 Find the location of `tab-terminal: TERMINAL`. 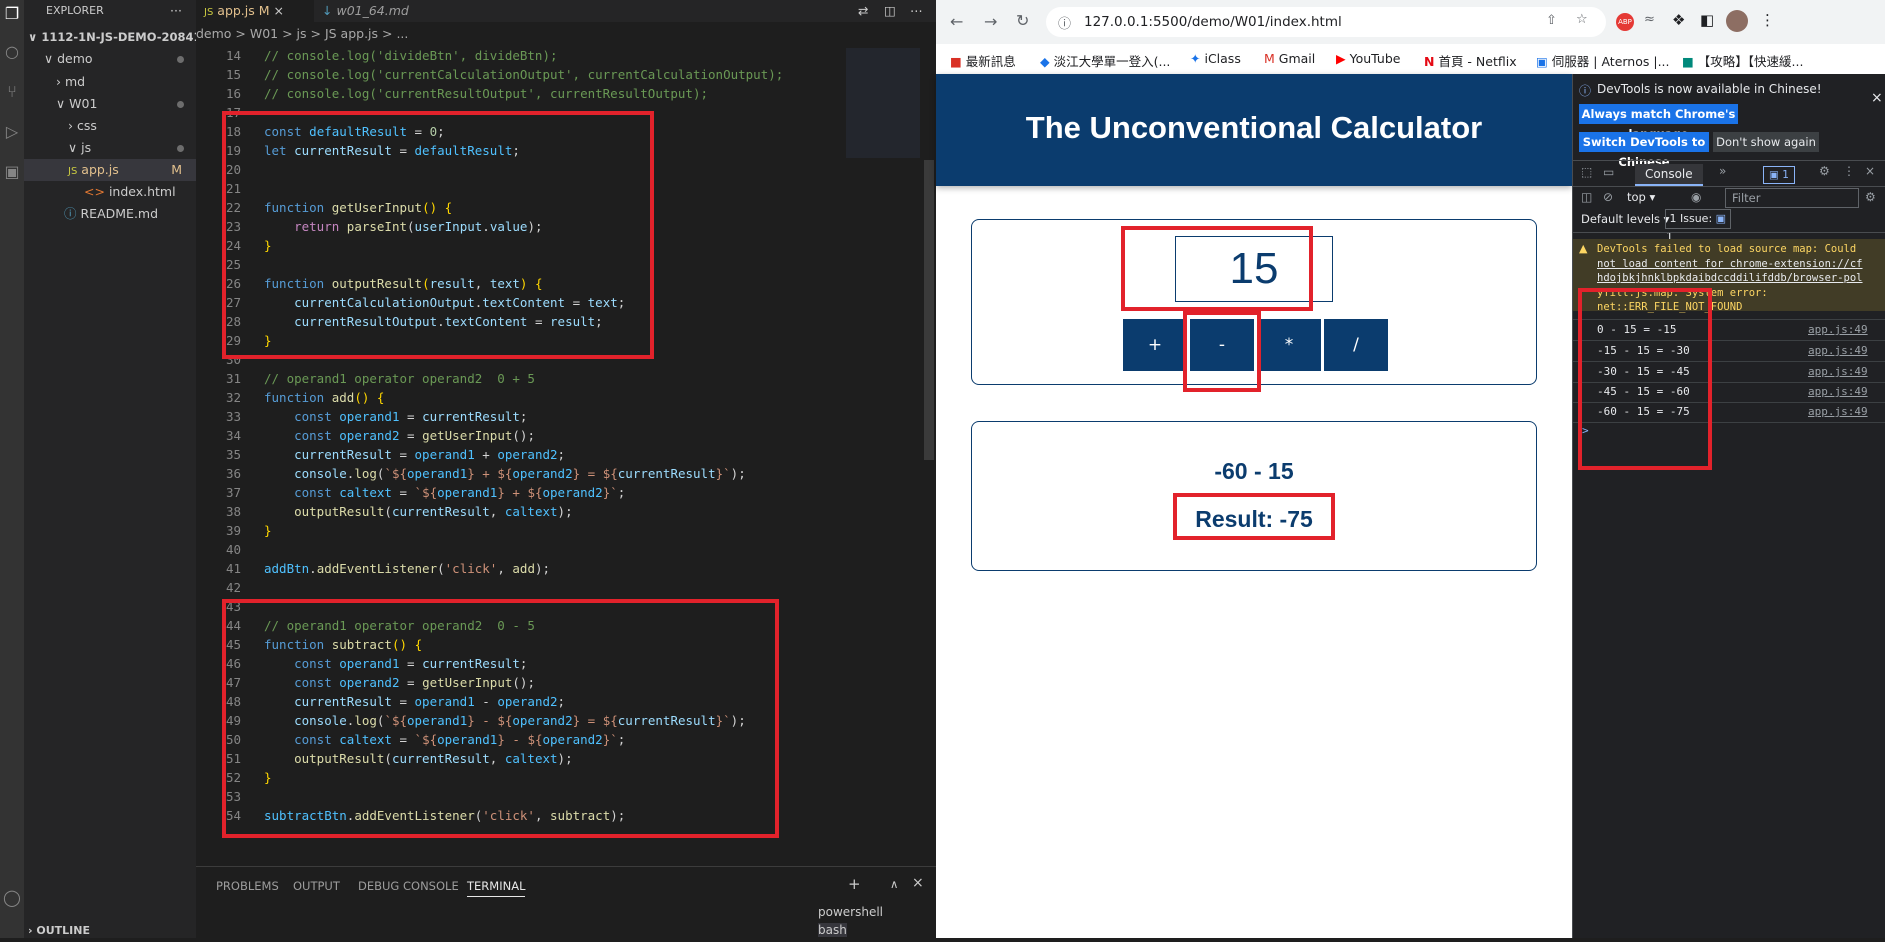

tab-terminal: TERMINAL is located at coordinates (496, 888).